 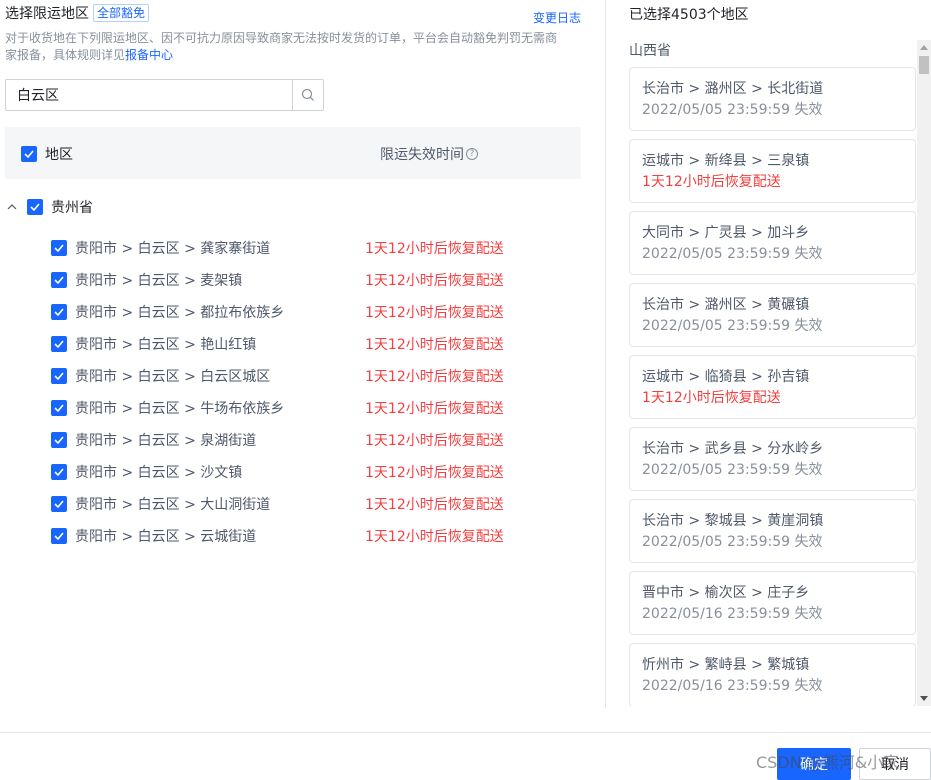 I want to click on card-subtext: 2022/05/16 23:59:59 失效, so click(x=732, y=686).